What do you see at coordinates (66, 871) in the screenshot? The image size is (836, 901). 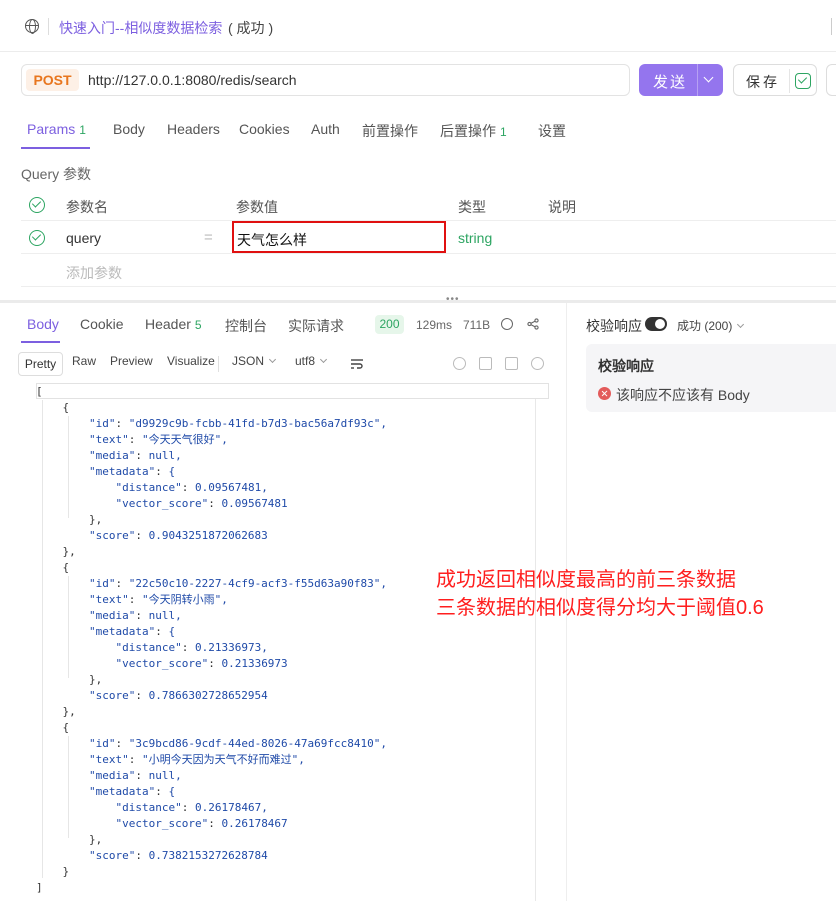 I see `json-bracket: }` at bounding box center [66, 871].